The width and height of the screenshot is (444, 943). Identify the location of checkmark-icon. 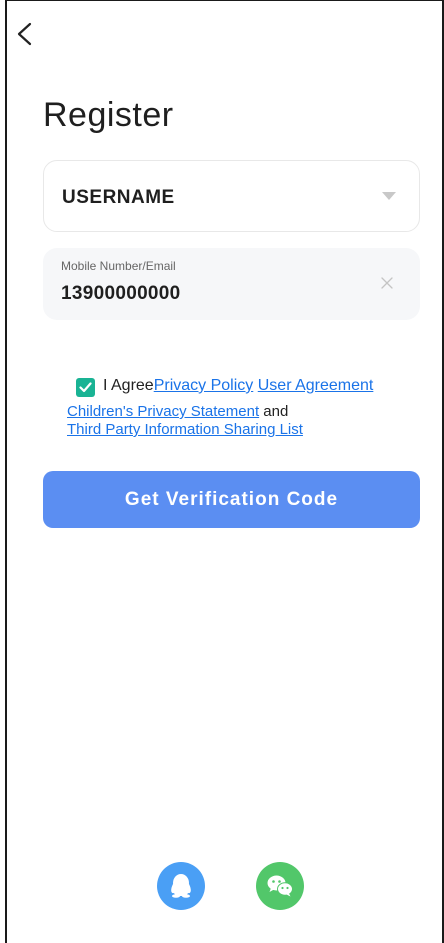
(85, 387).